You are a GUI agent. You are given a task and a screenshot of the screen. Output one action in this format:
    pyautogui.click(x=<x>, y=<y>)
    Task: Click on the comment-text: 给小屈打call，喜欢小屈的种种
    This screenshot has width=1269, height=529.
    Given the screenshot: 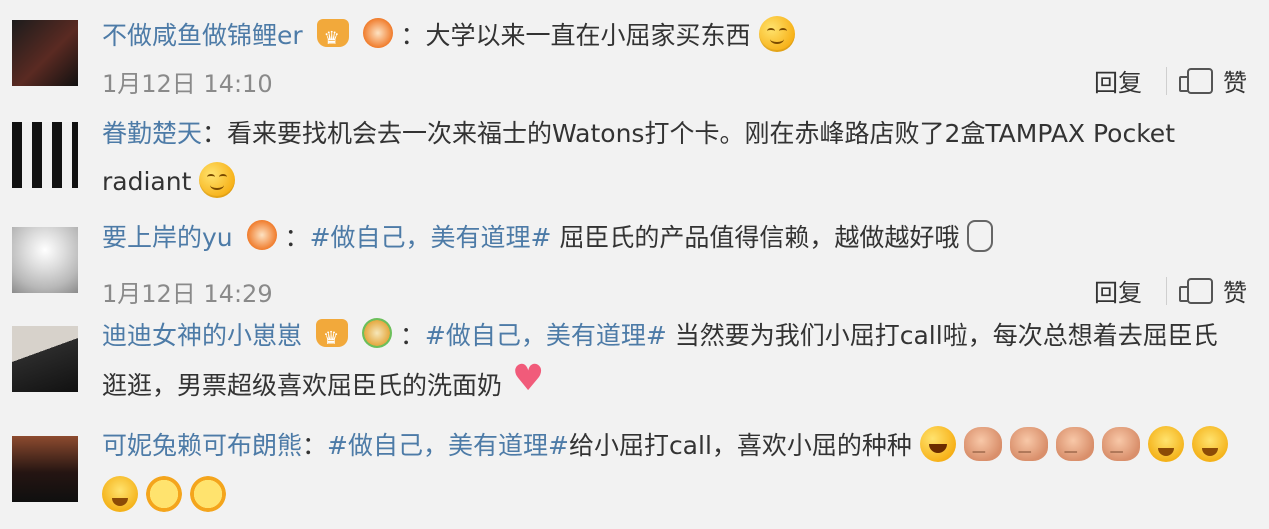 What is the action you would take?
    pyautogui.click(x=740, y=445)
    